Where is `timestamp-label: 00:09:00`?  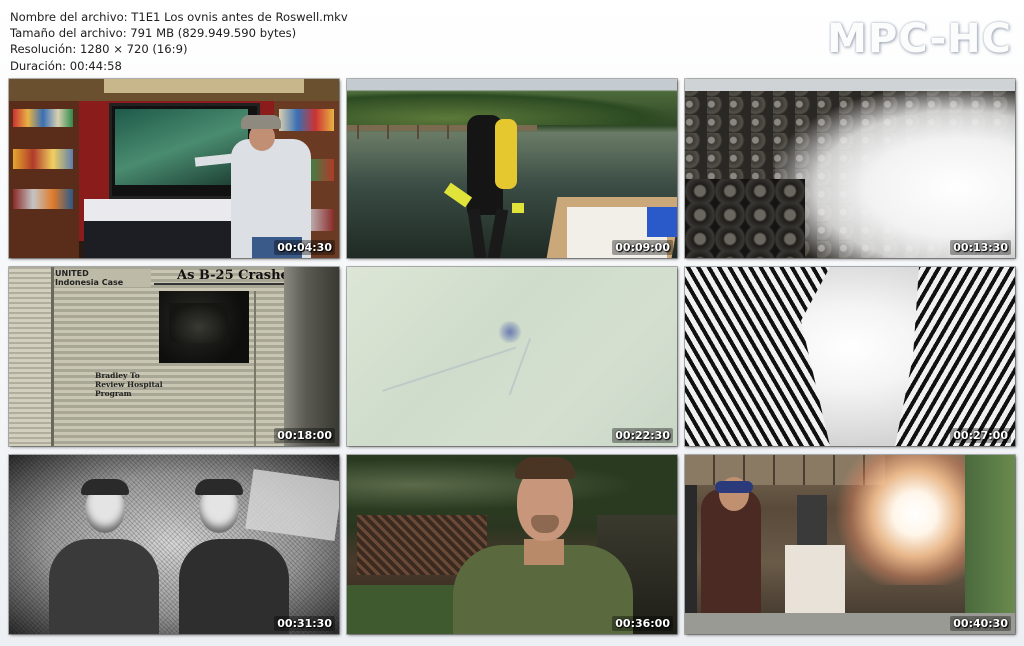 timestamp-label: 00:09:00 is located at coordinates (642, 247).